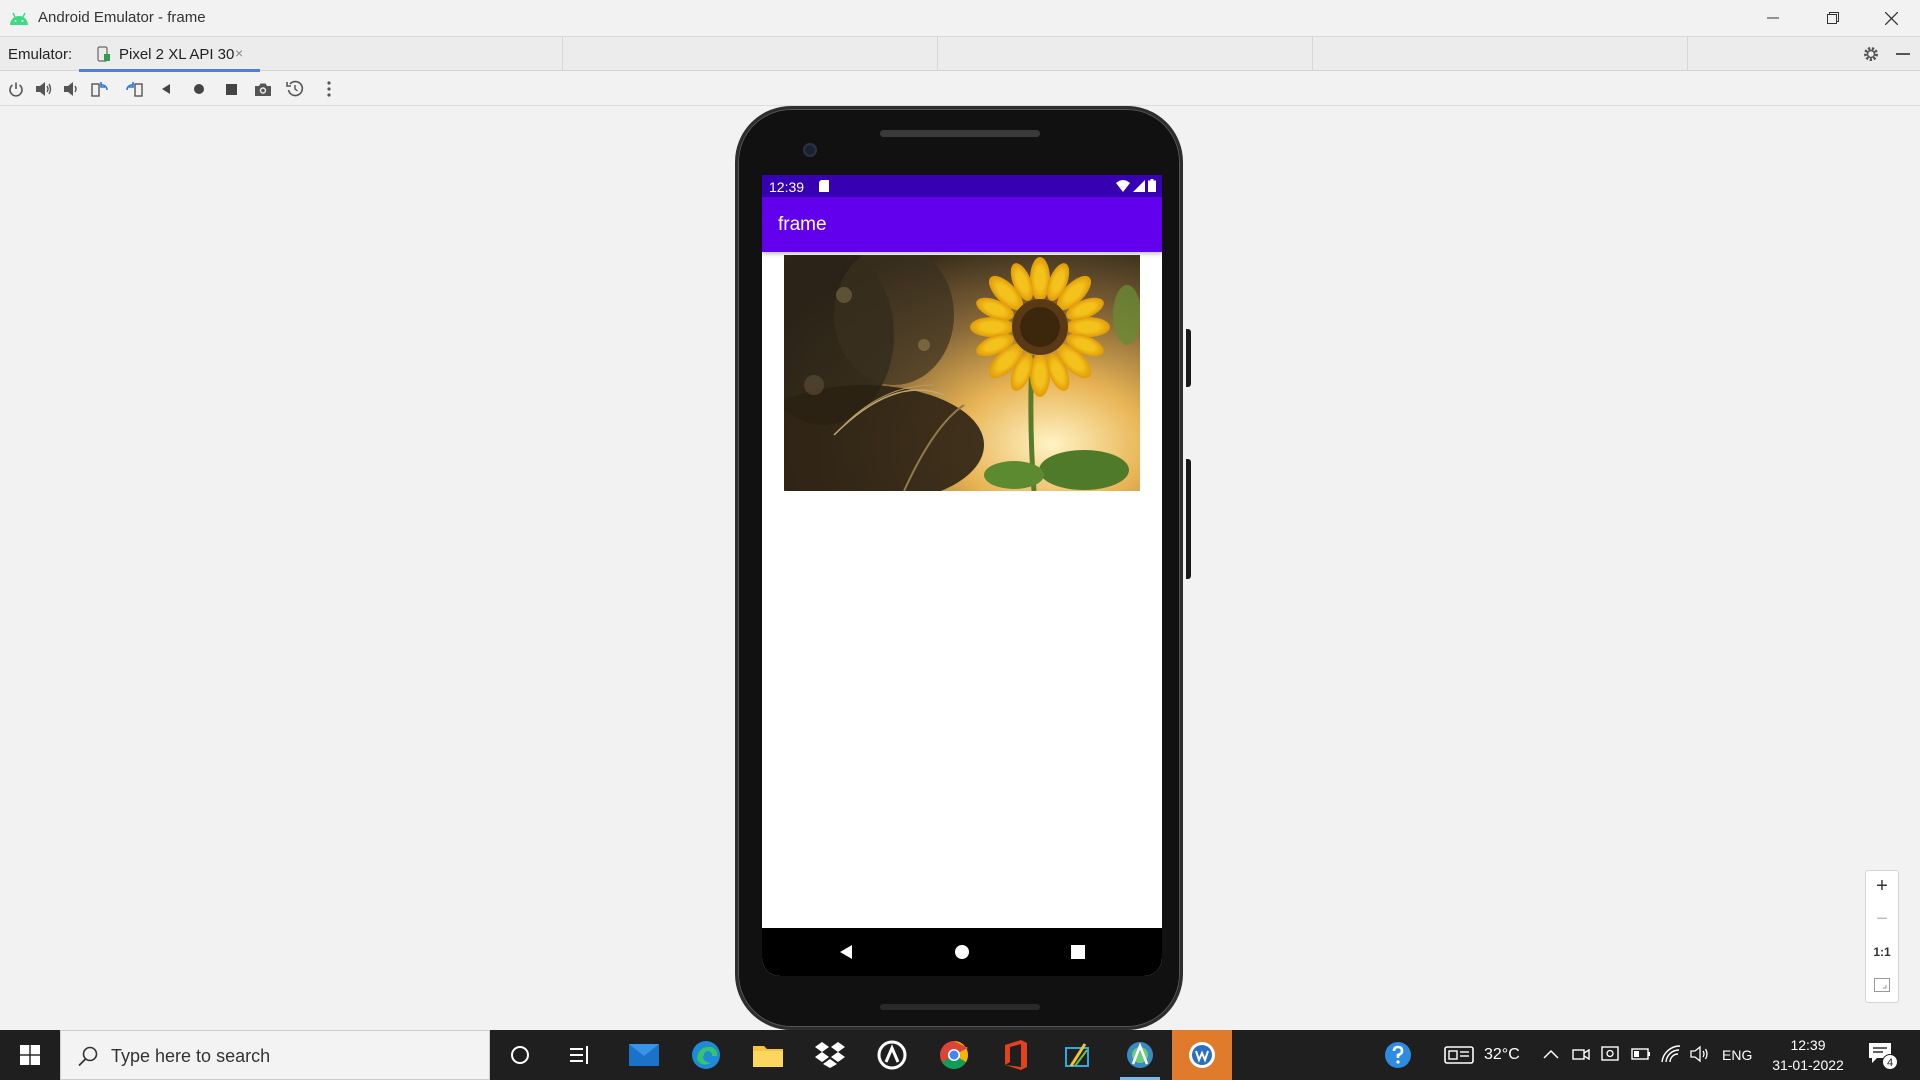 This screenshot has width=1920, height=1080. I want to click on overview-icon, so click(231, 89).